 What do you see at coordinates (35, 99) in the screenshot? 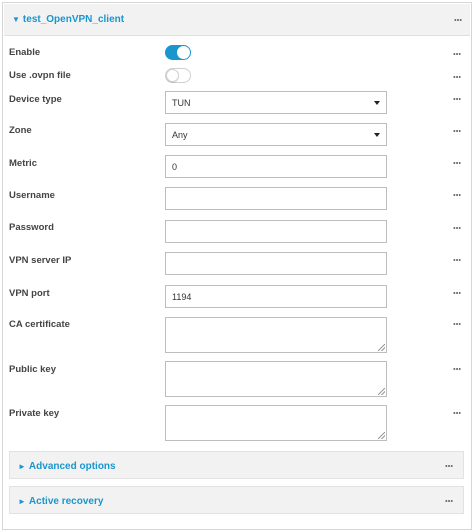
I see `device-type-label: Device type` at bounding box center [35, 99].